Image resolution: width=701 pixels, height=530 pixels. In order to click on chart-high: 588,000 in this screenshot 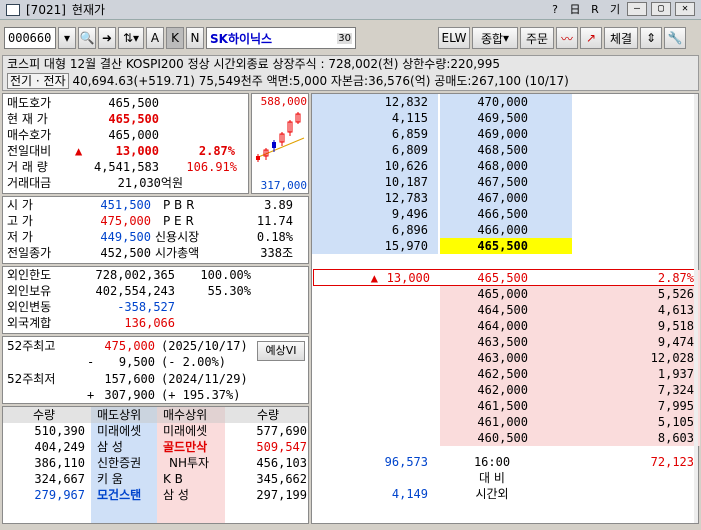, I will do `click(283, 101)`.